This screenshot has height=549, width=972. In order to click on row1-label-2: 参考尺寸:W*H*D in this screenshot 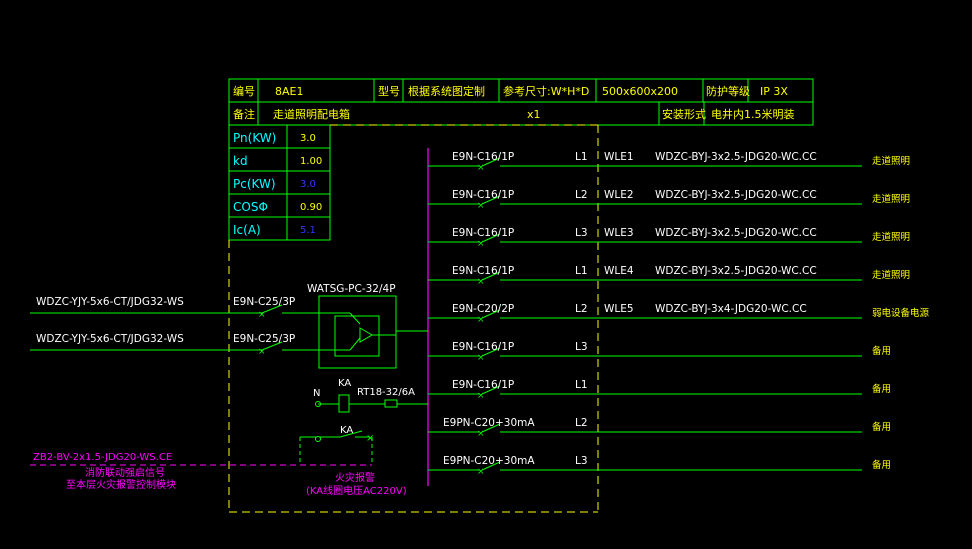, I will do `click(546, 91)`.